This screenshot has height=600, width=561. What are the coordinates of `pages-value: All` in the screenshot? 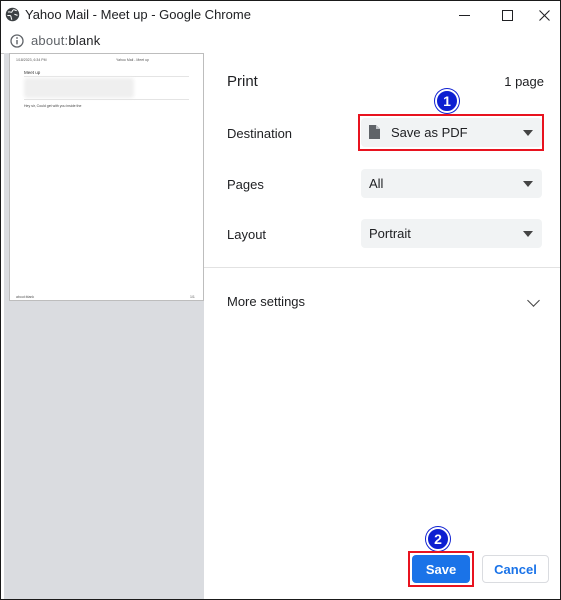 It's located at (376, 183).